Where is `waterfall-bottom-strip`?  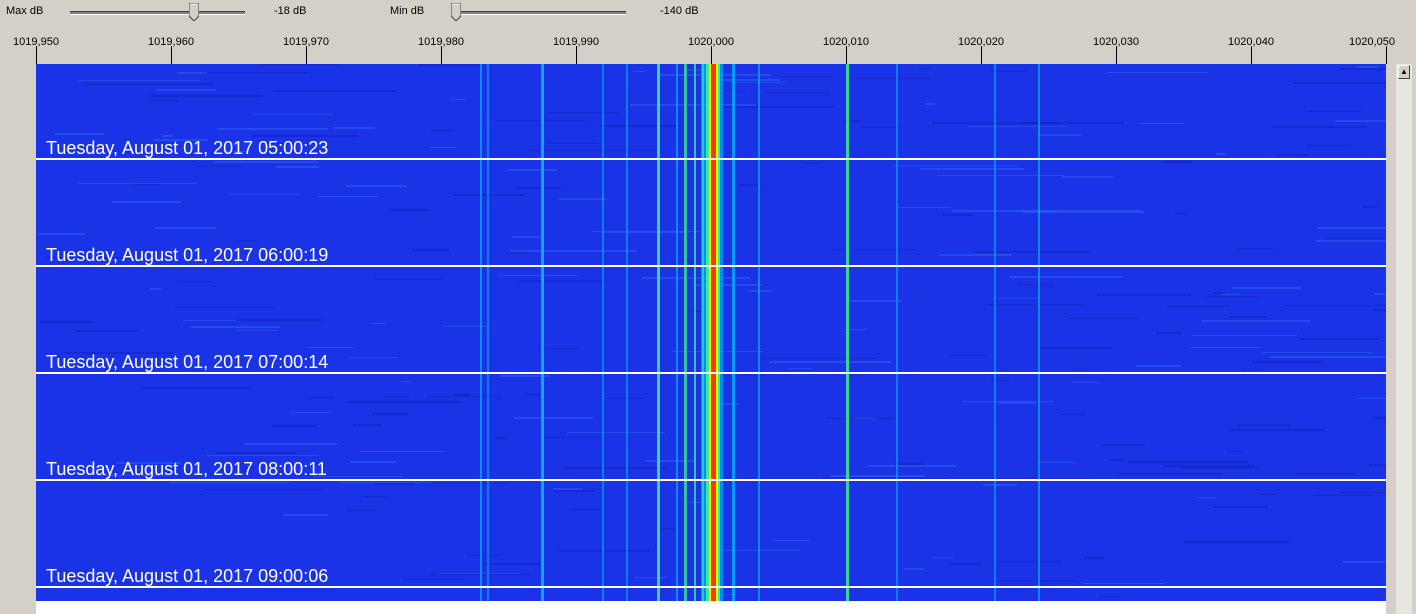 waterfall-bottom-strip is located at coordinates (711, 607).